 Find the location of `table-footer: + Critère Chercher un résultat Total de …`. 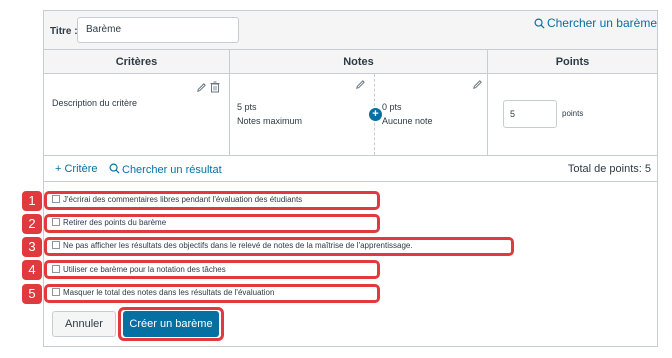

table-footer: + Critère Chercher un résultat Total de … is located at coordinates (350, 169).